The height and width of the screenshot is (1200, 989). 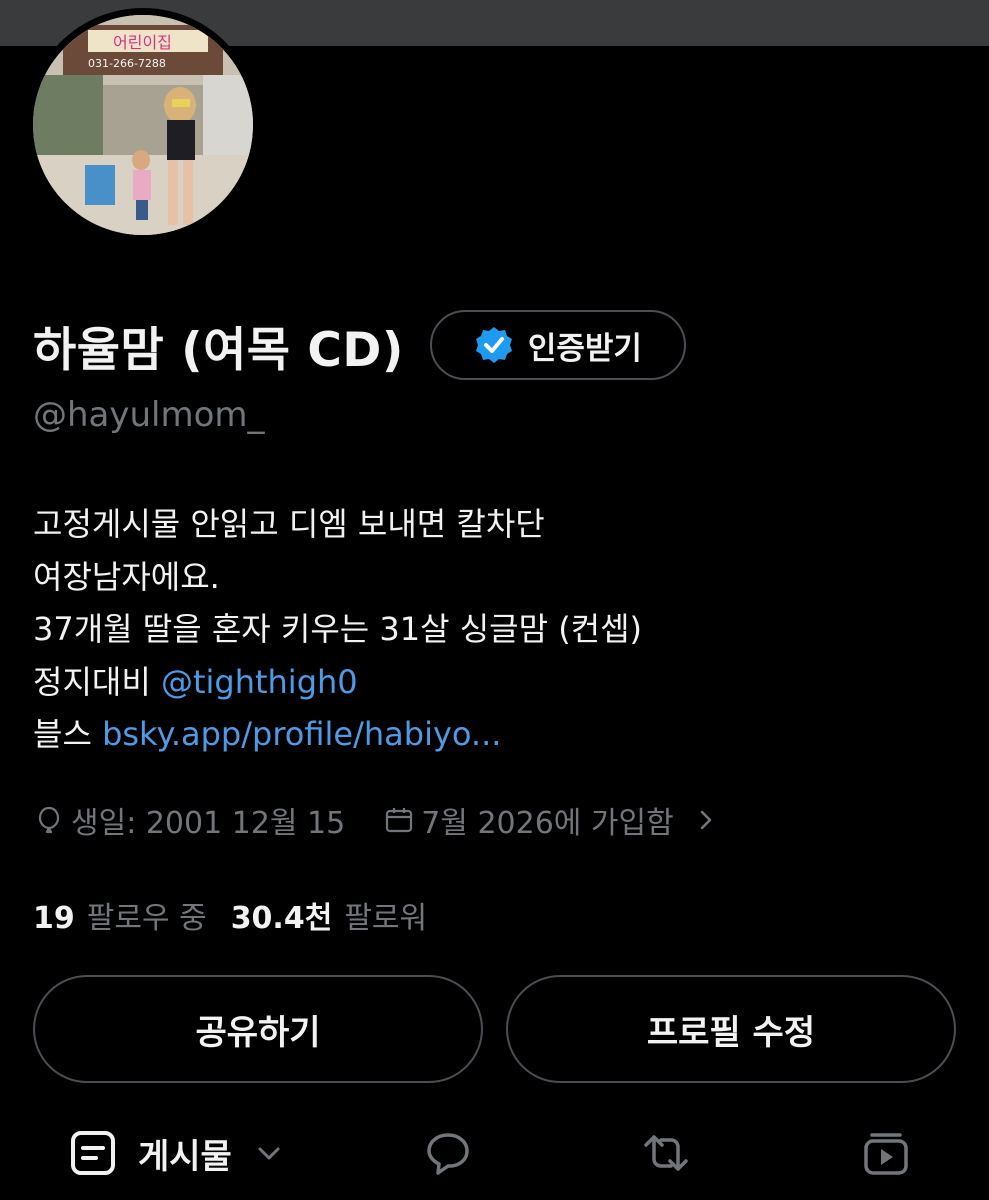 What do you see at coordinates (142, 42) in the screenshot?
I see `avatar-sign-text: 어린이집` at bounding box center [142, 42].